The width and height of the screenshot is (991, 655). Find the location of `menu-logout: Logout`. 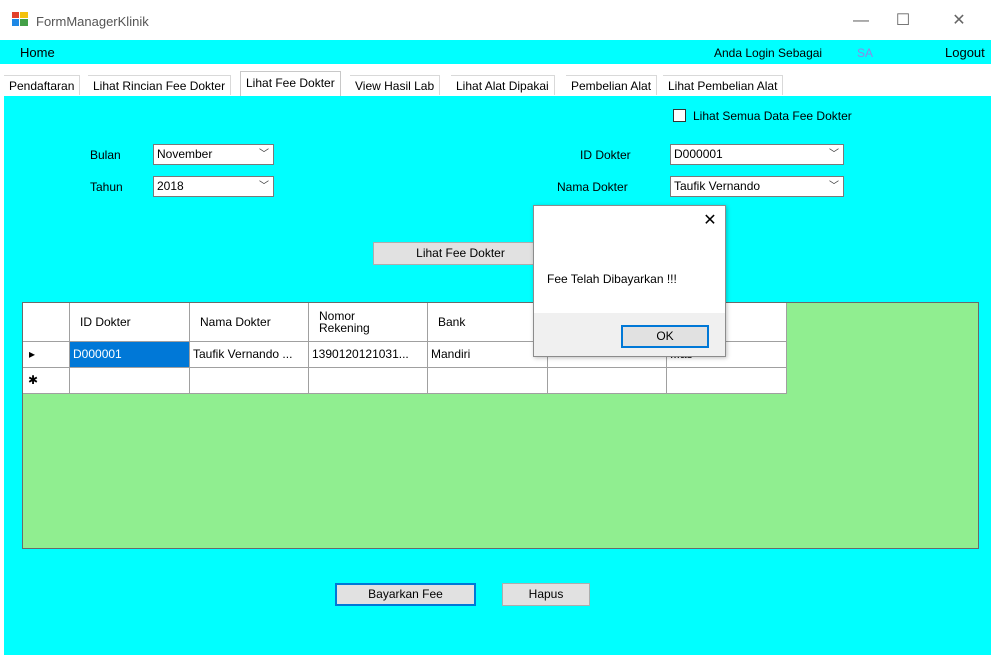

menu-logout: Logout is located at coordinates (965, 52).